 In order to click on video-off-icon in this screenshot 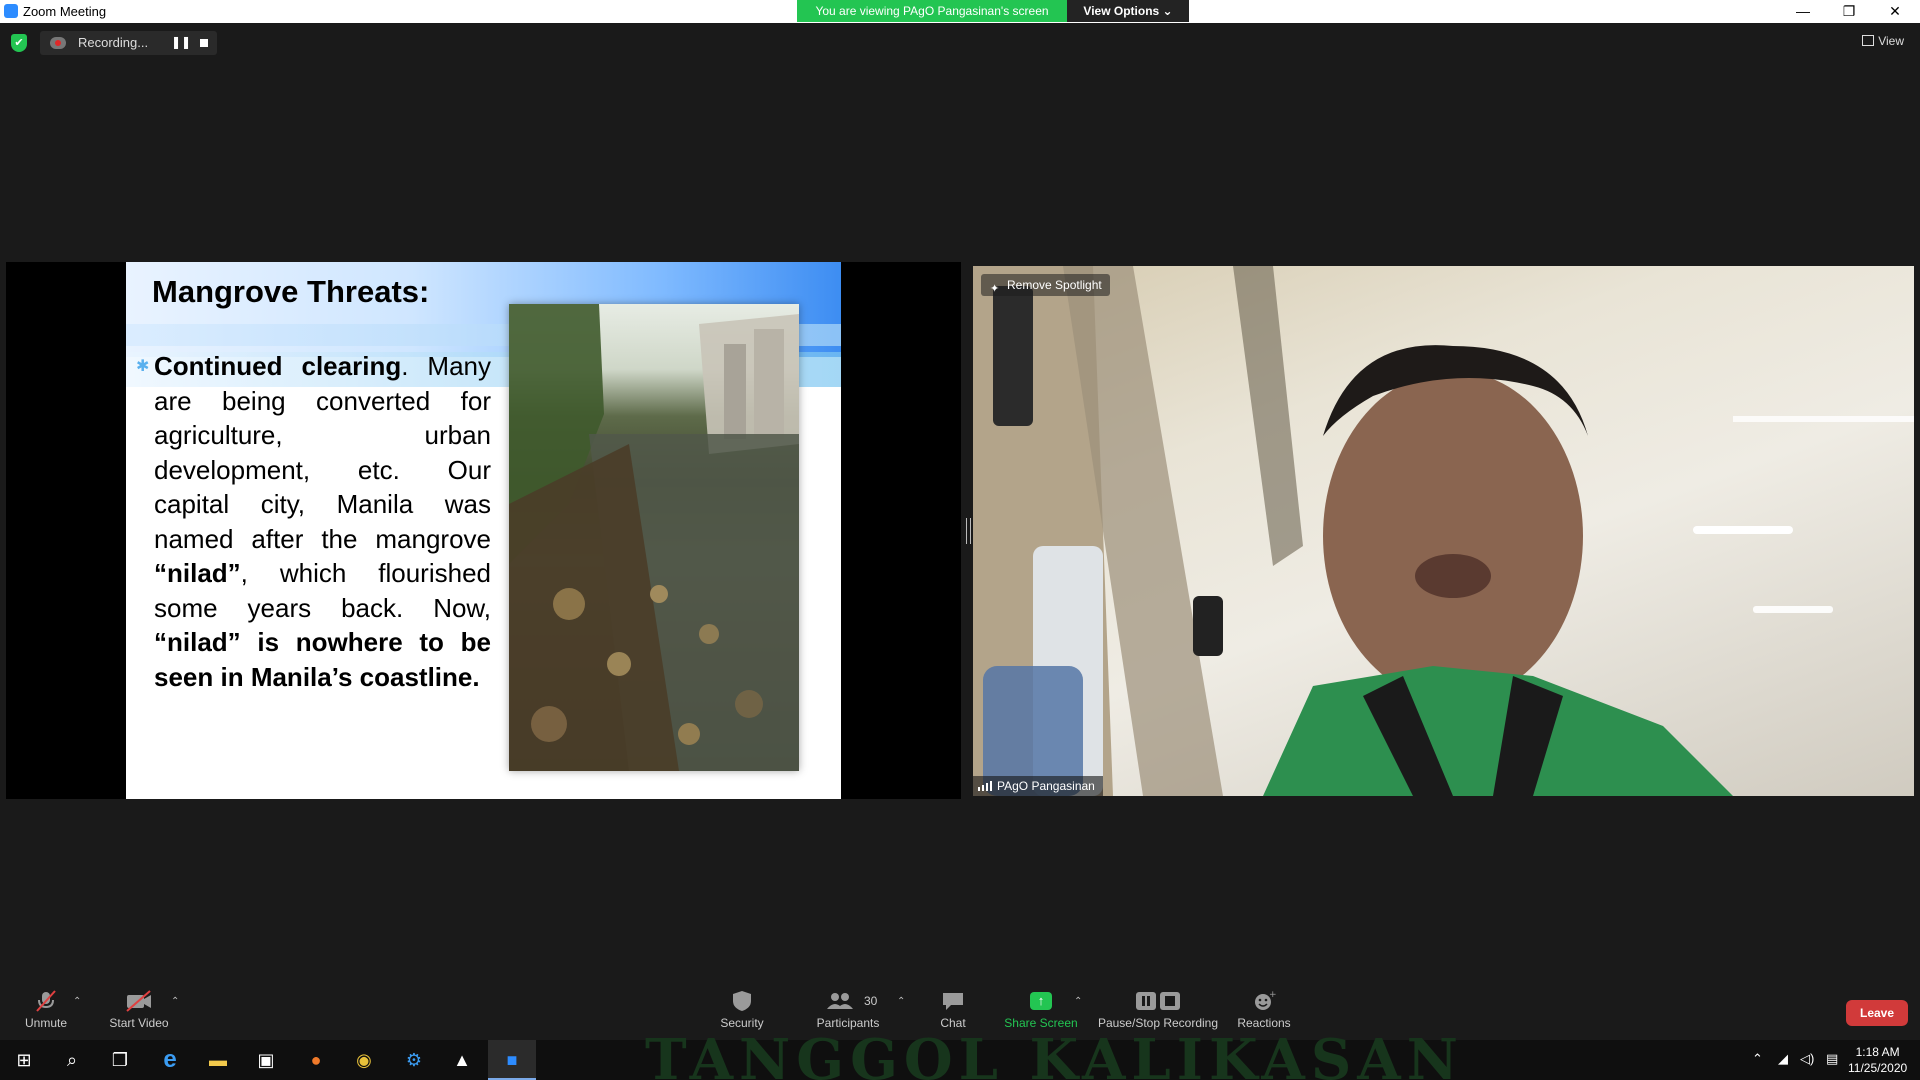, I will do `click(138, 1001)`.